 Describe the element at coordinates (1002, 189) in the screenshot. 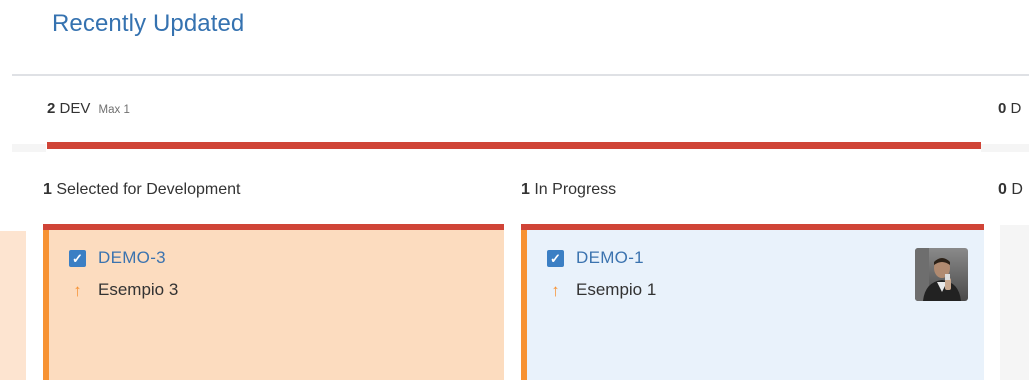

I see `column-count: 0` at that location.